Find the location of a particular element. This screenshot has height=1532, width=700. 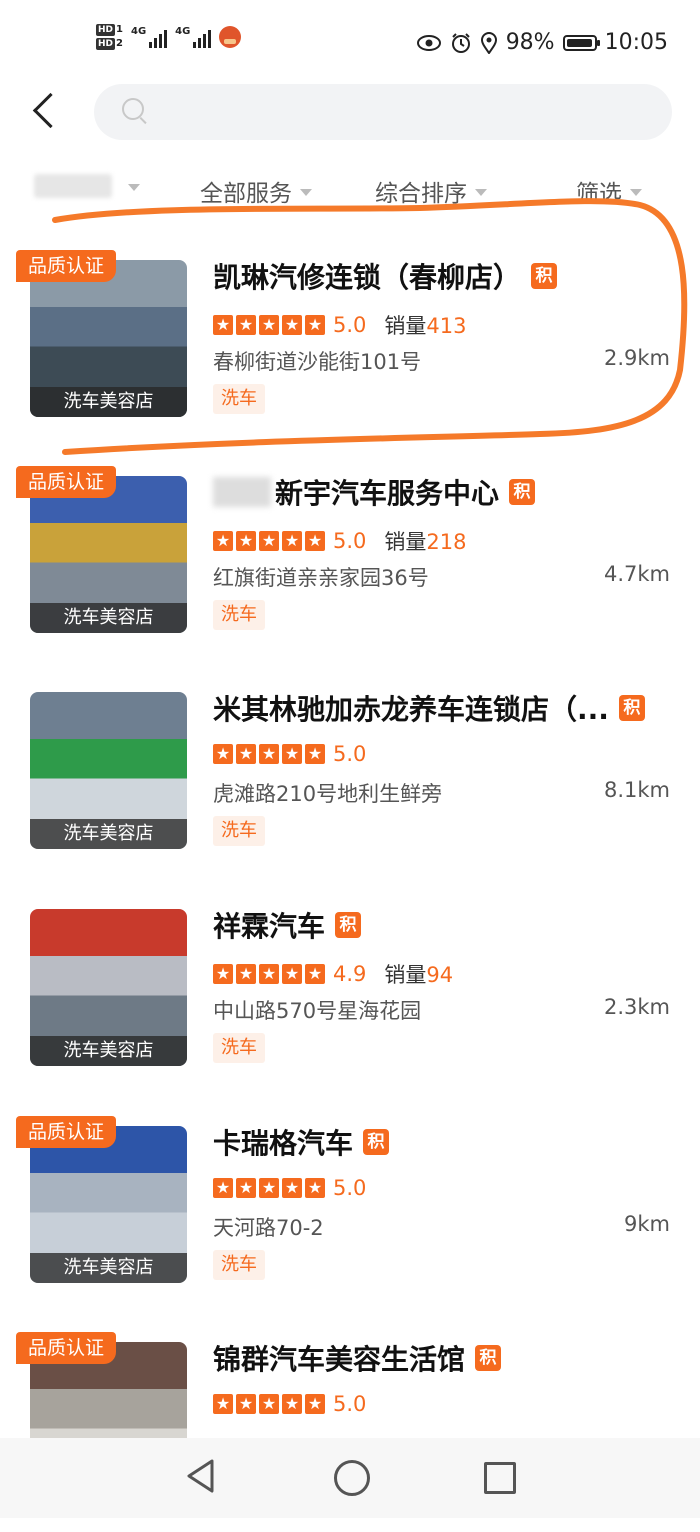

filter-more: 筛选 is located at coordinates (609, 191).